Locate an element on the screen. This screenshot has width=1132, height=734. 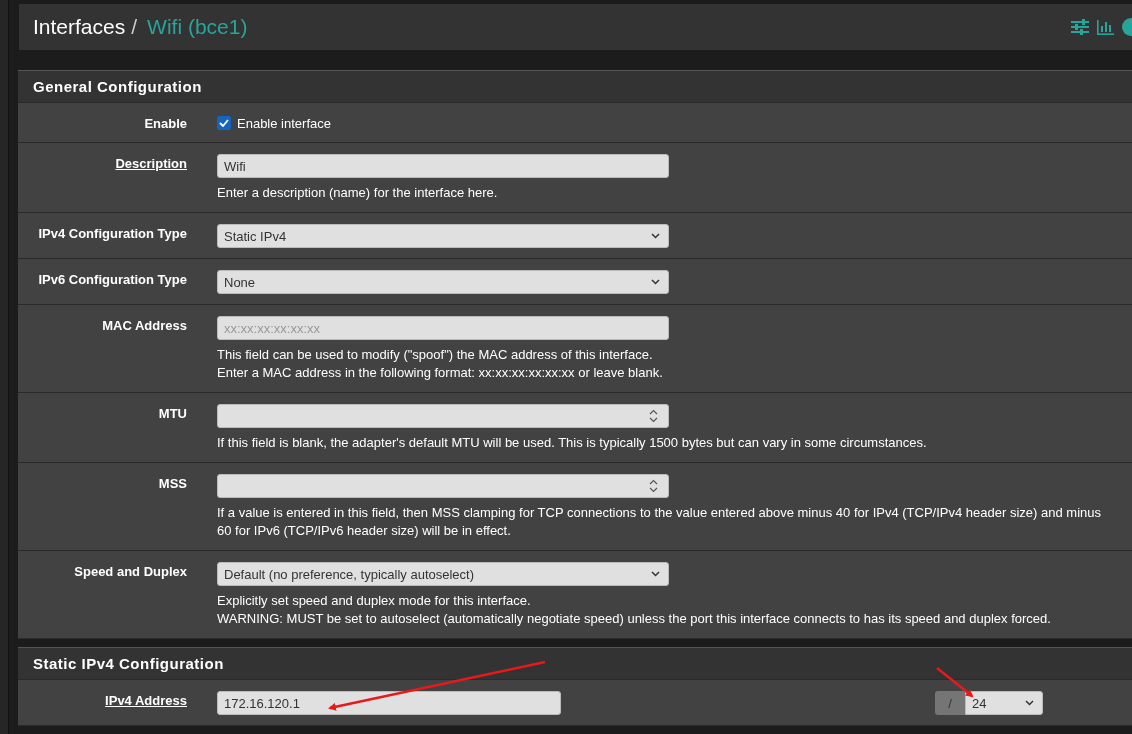
breadcrumb-current: Wifi (bce1) is located at coordinates (197, 27).